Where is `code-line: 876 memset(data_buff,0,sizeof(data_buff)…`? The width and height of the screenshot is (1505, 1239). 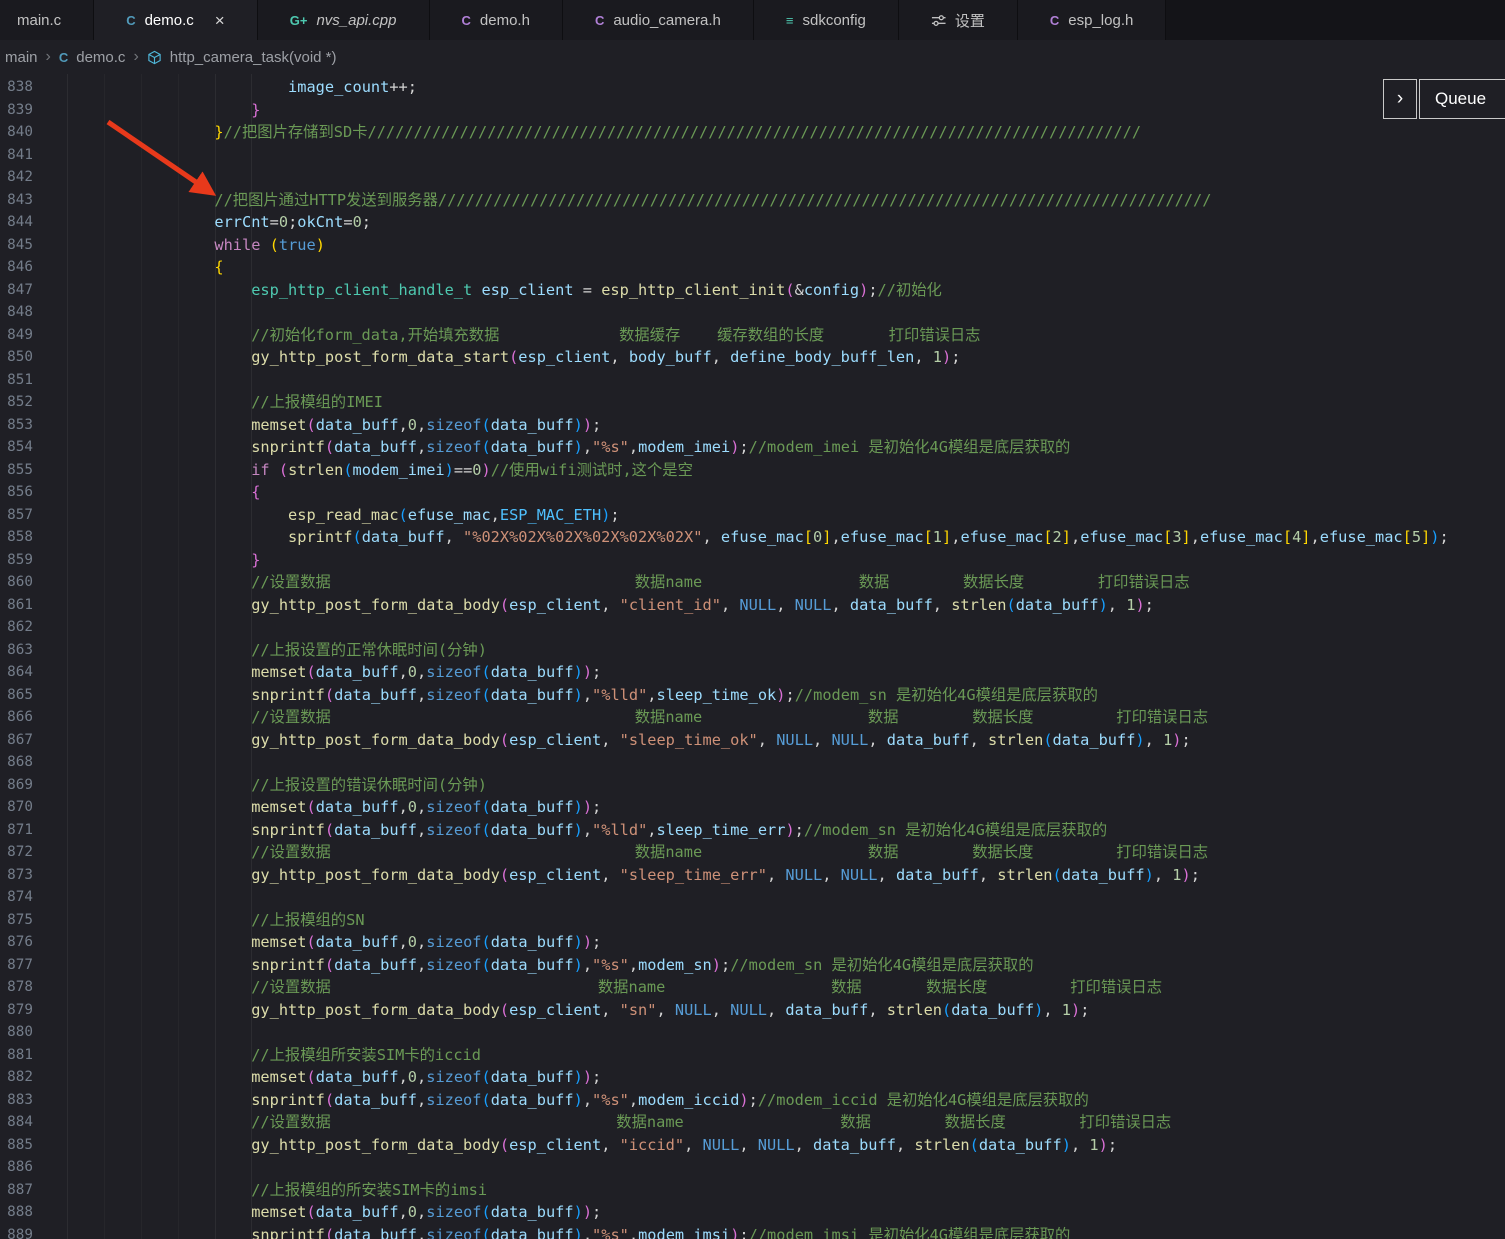 code-line: 876 memset(data_buff,0,sizeof(data_buff)… is located at coordinates (752, 942).